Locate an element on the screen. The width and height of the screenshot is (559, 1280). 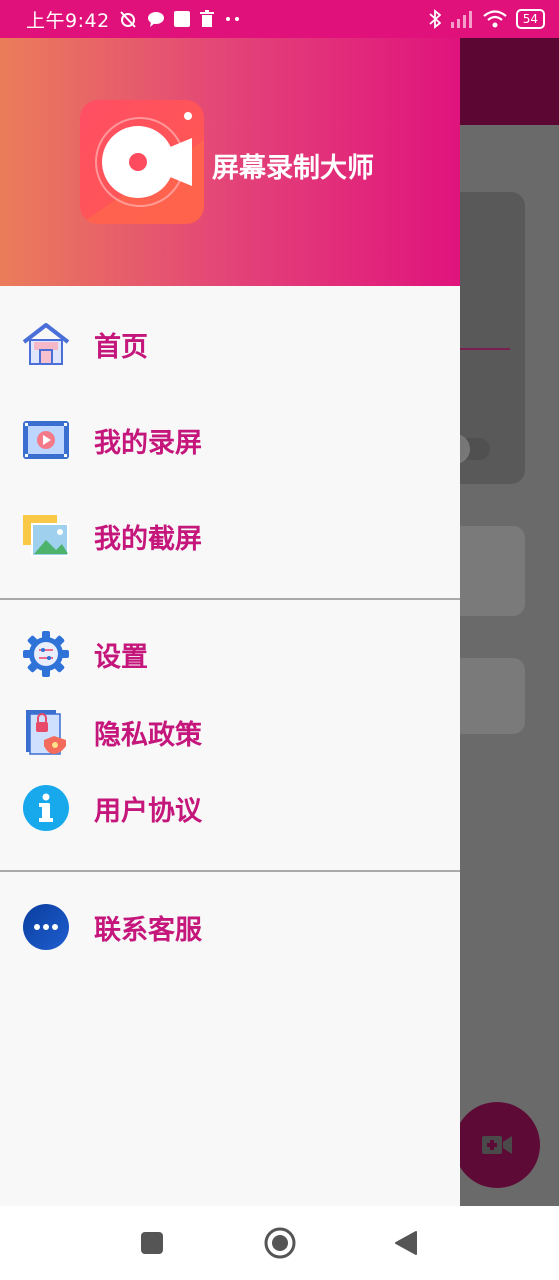
record-fab-button is located at coordinates (497, 1145).